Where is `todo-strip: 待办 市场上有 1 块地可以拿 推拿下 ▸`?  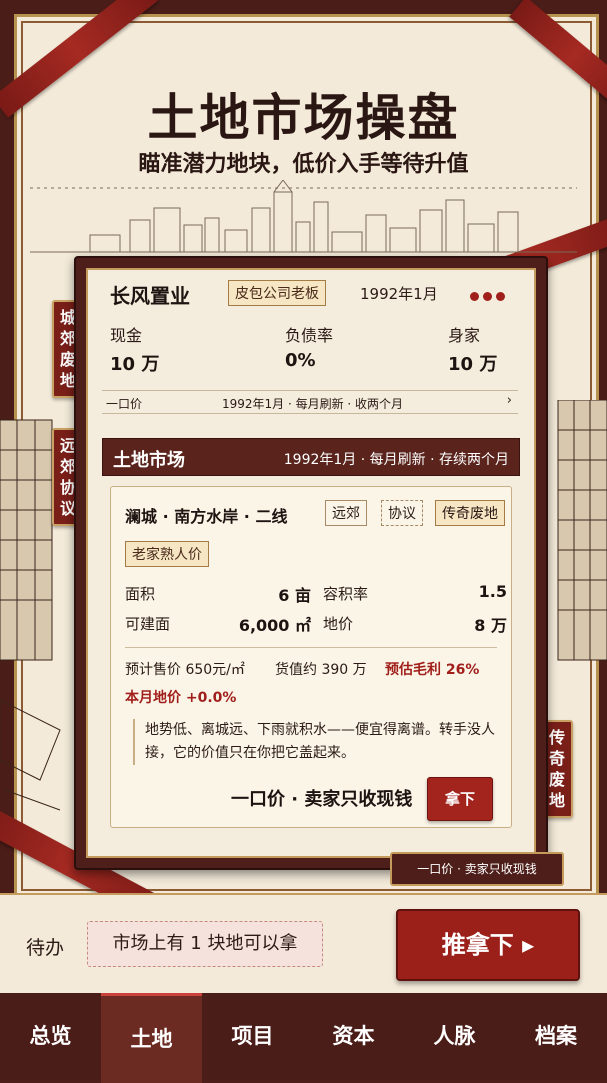 todo-strip: 待办 市场上有 1 块地可以拿 推拿下 ▸ is located at coordinates (303, 944).